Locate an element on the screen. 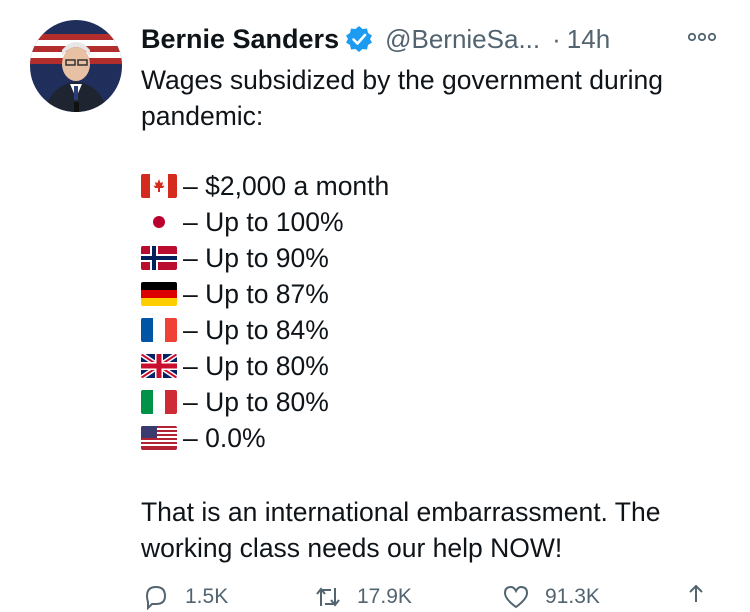 The image size is (750, 612). list-item: – Up to 84% is located at coordinates (235, 330).